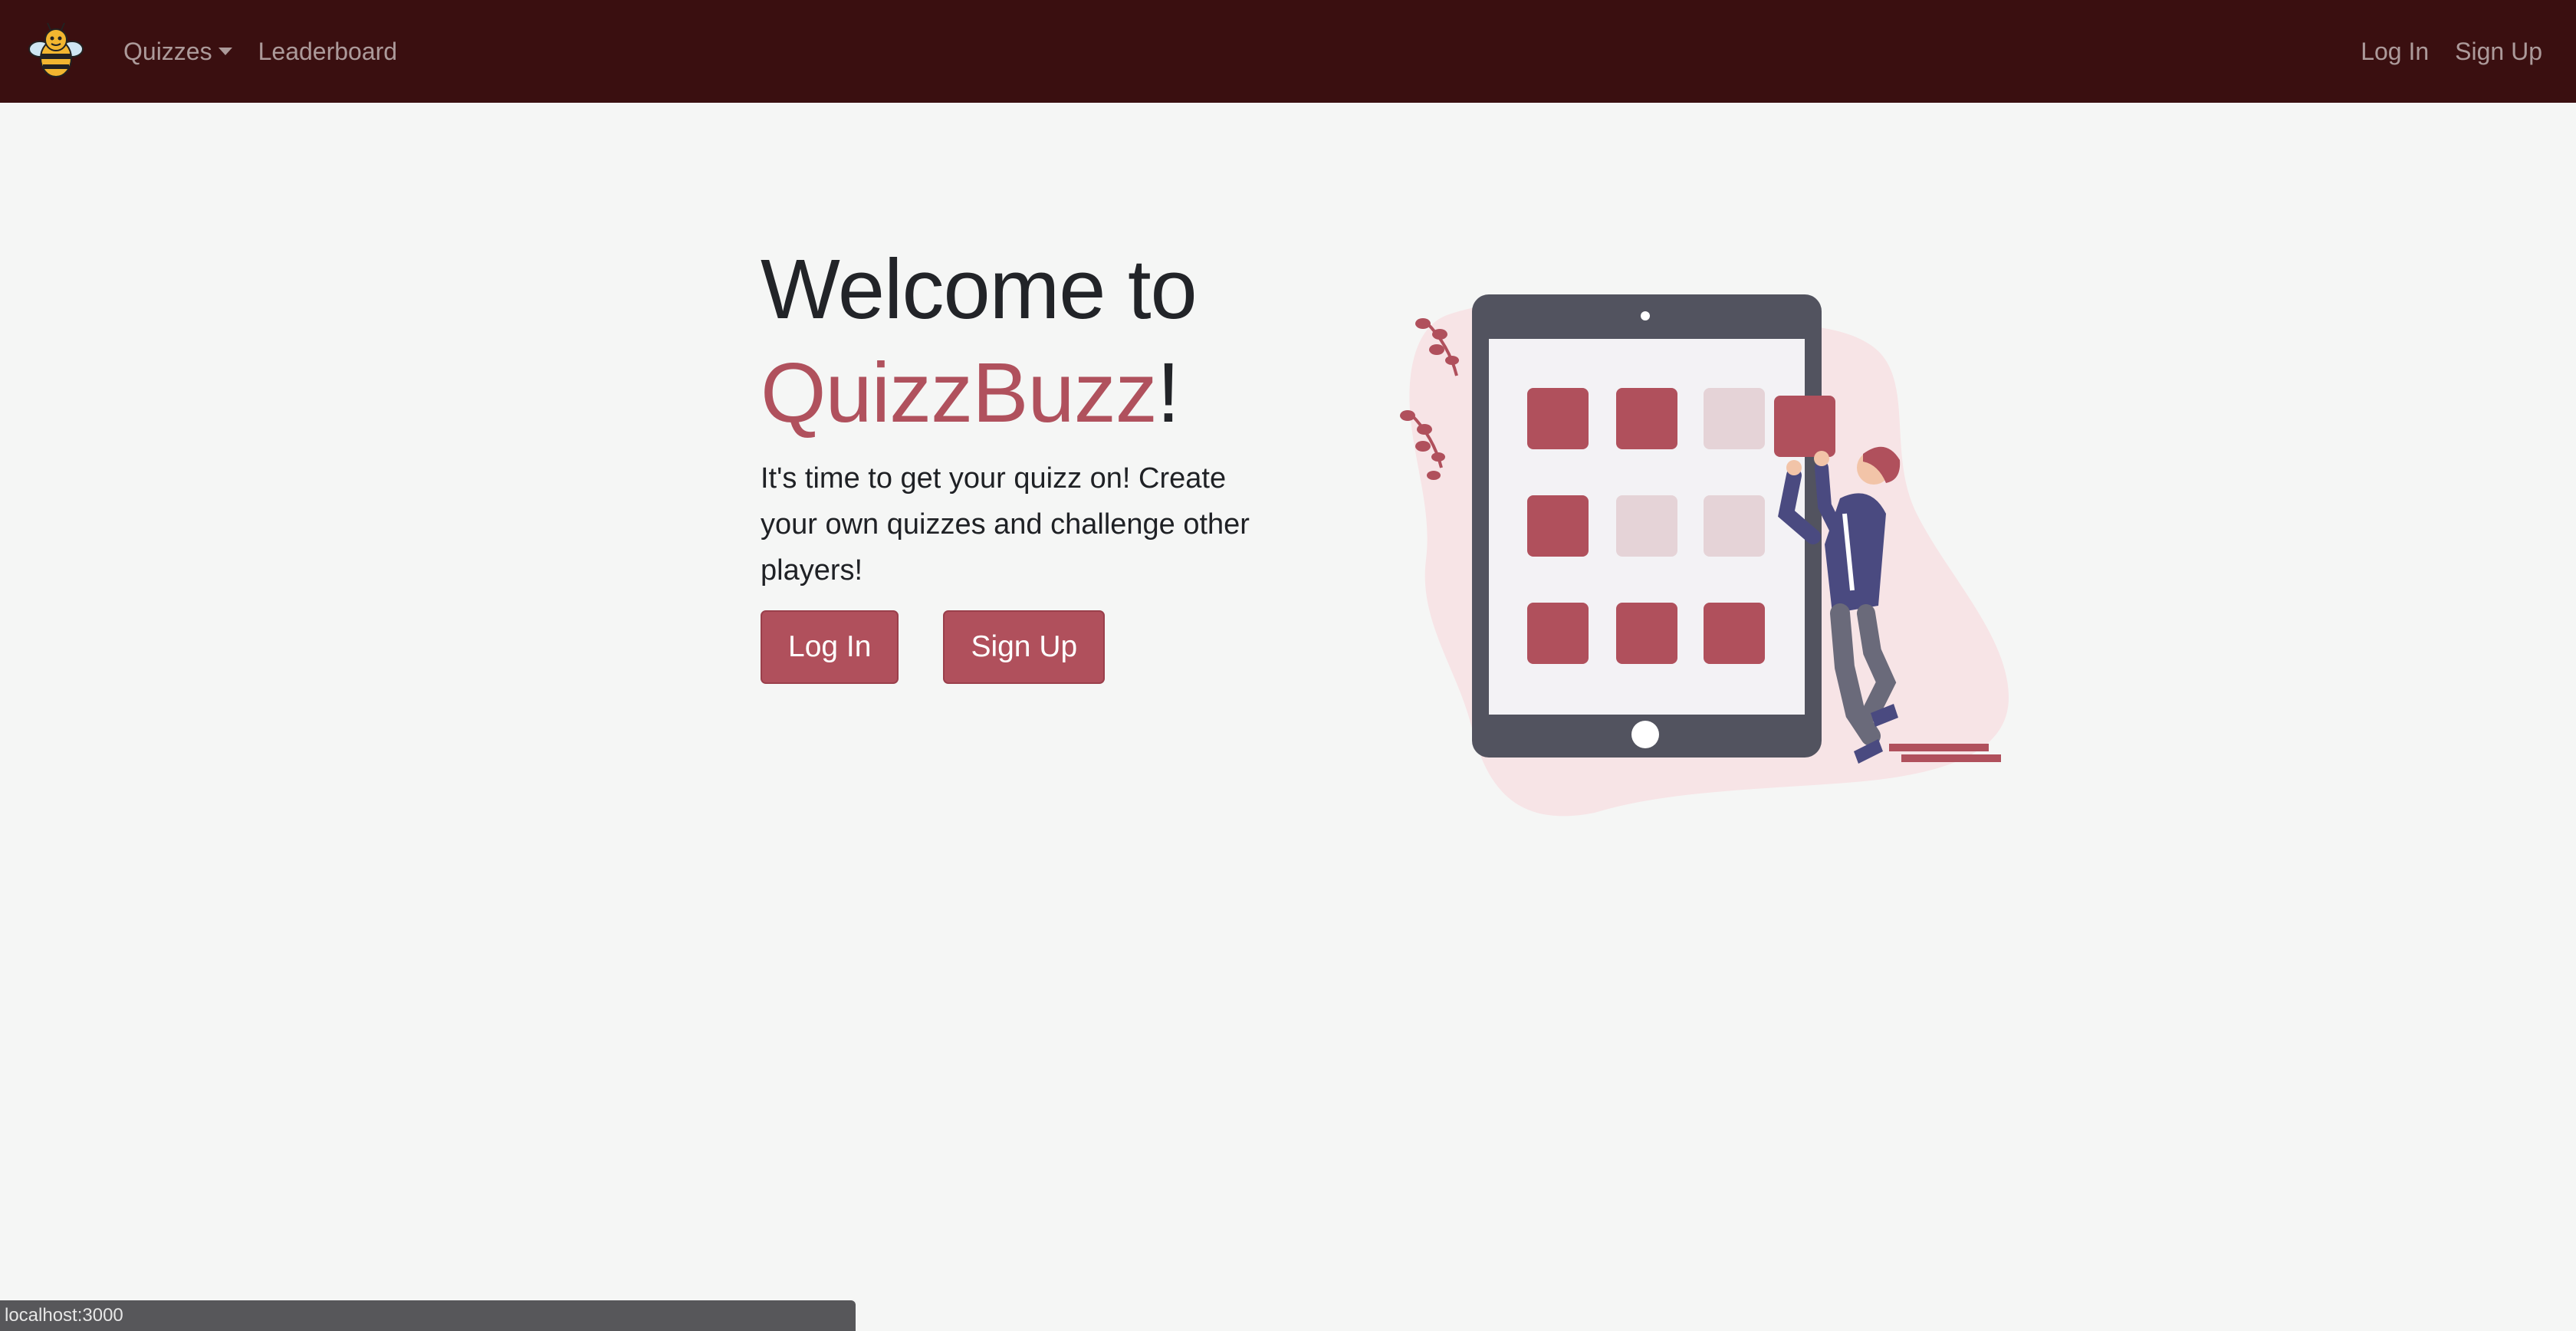 This screenshot has height=1331, width=2576. Describe the element at coordinates (2395, 52) in the screenshot. I see `nav-login-link: Log In` at that location.